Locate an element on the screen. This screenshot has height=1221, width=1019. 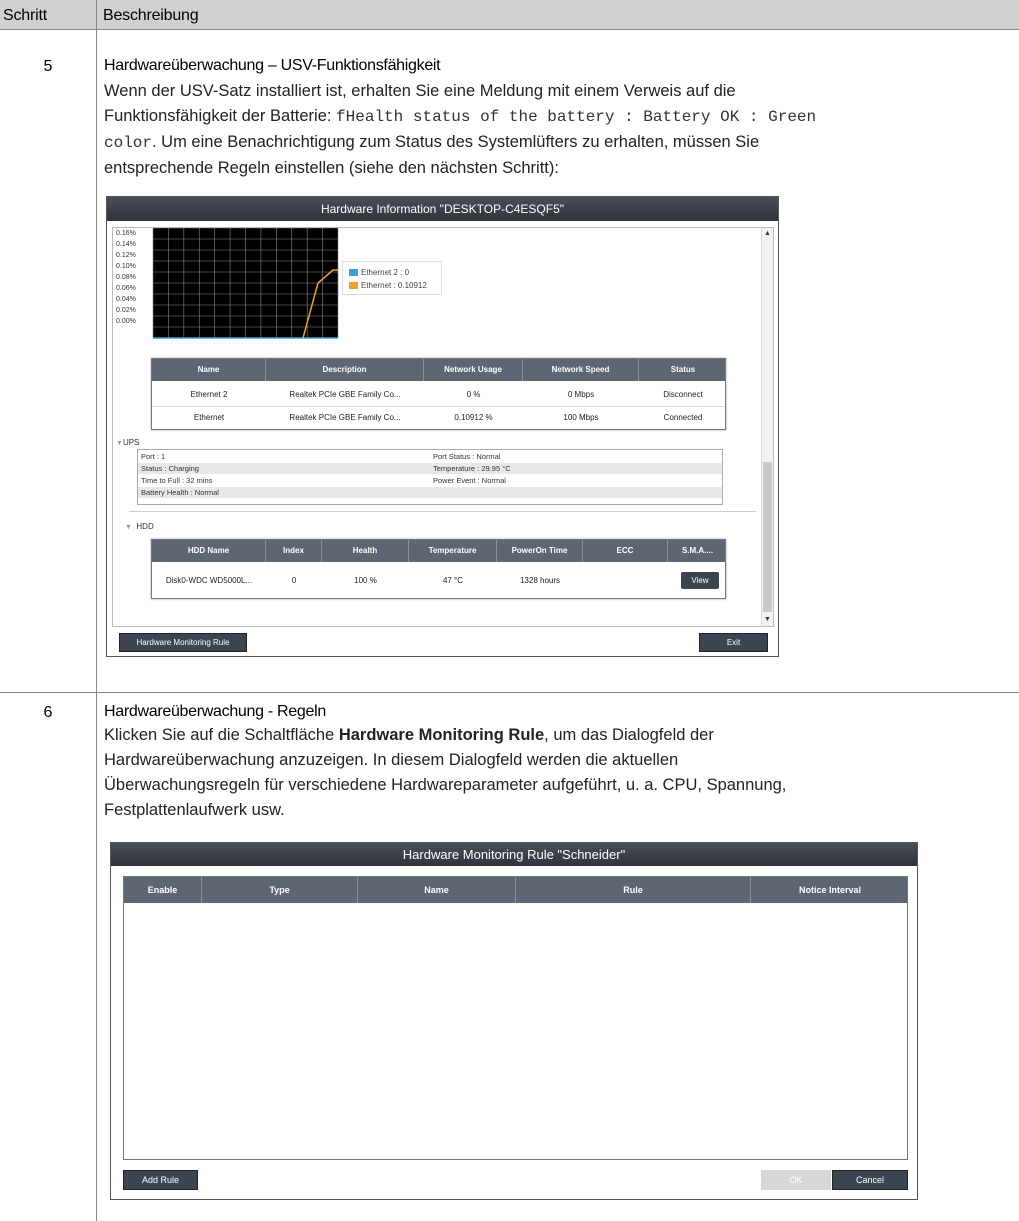
network-chart is located at coordinates (245, 283).